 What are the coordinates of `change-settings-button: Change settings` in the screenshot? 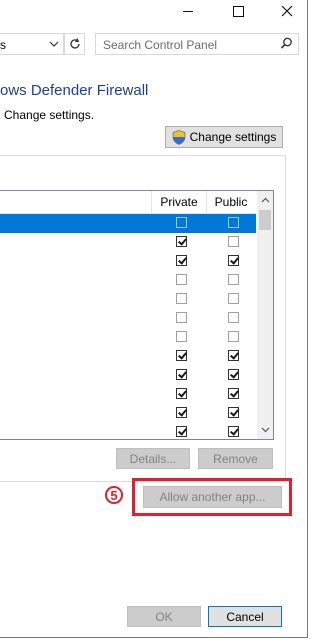 It's located at (224, 137).